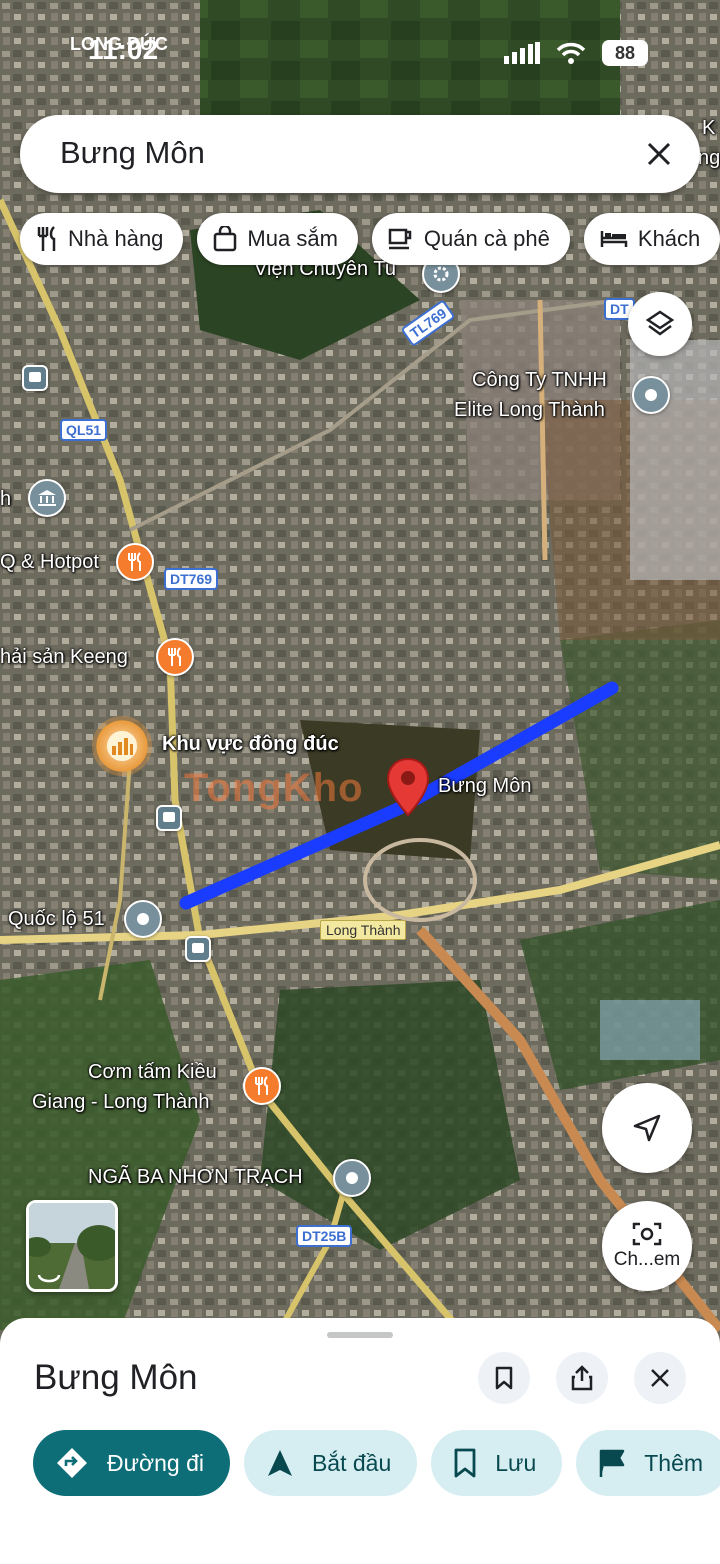 Image resolution: width=720 pixels, height=1564 pixels. Describe the element at coordinates (674, 1462) in the screenshot. I see `more-label: Thêm` at that location.